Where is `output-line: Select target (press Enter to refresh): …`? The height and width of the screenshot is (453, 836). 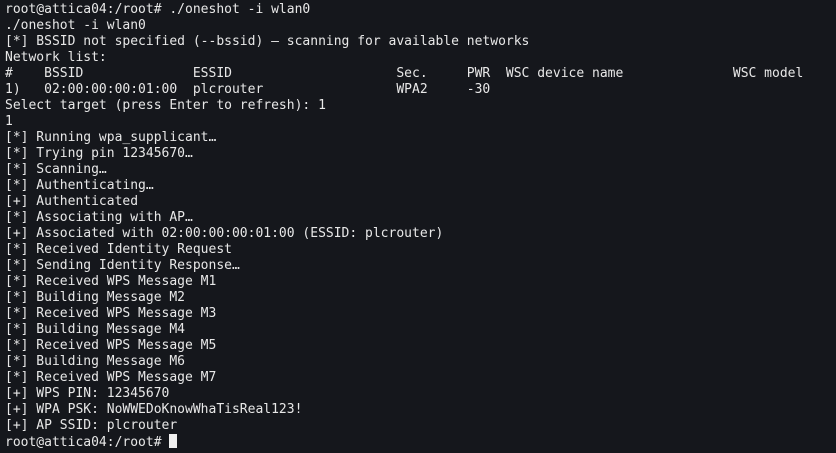
output-line: Select target (press Enter to refresh): … is located at coordinates (165, 105).